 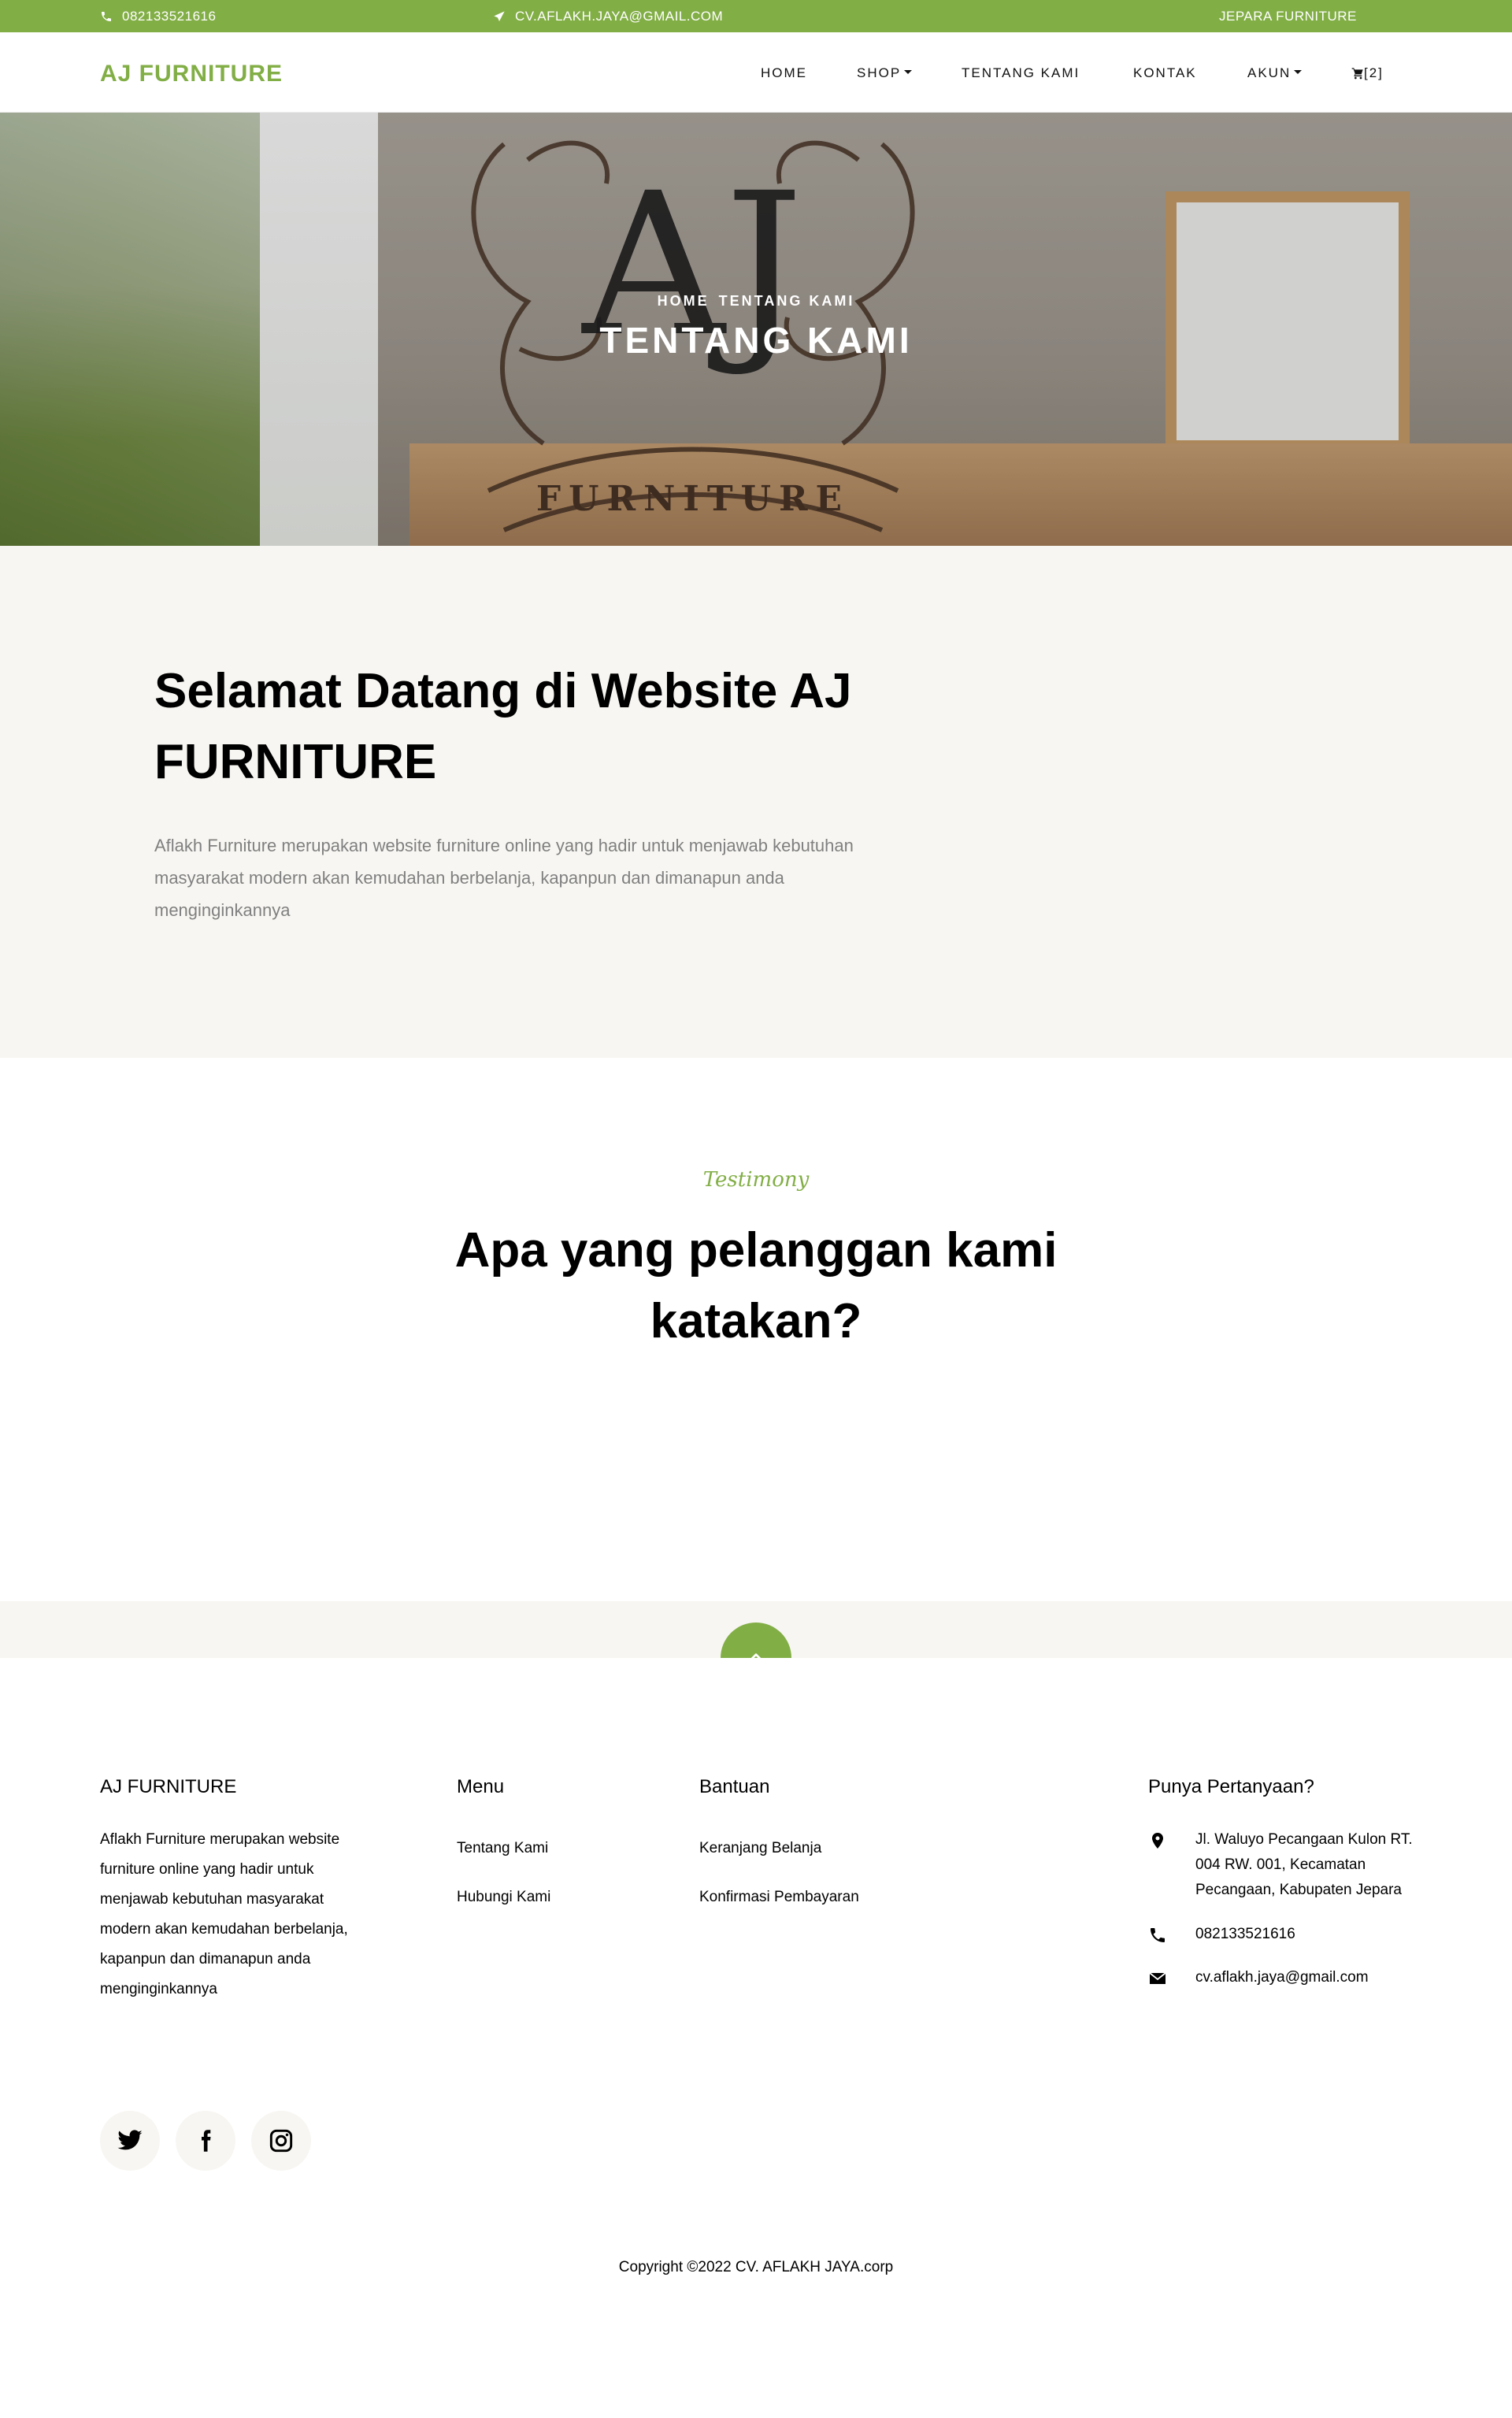 I want to click on breadcrumb-current: TENTANG KAMI, so click(x=786, y=301).